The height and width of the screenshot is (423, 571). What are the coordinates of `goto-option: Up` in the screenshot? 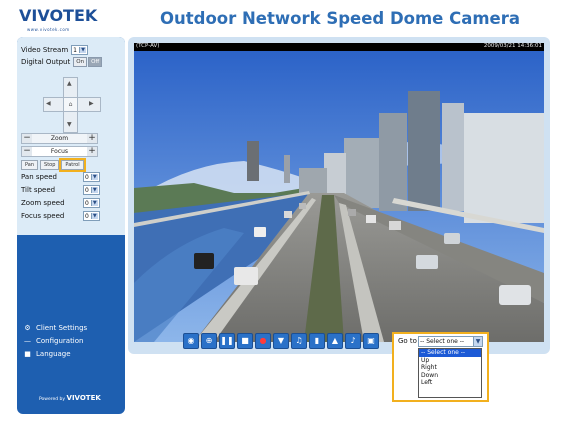 It's located at (450, 361).